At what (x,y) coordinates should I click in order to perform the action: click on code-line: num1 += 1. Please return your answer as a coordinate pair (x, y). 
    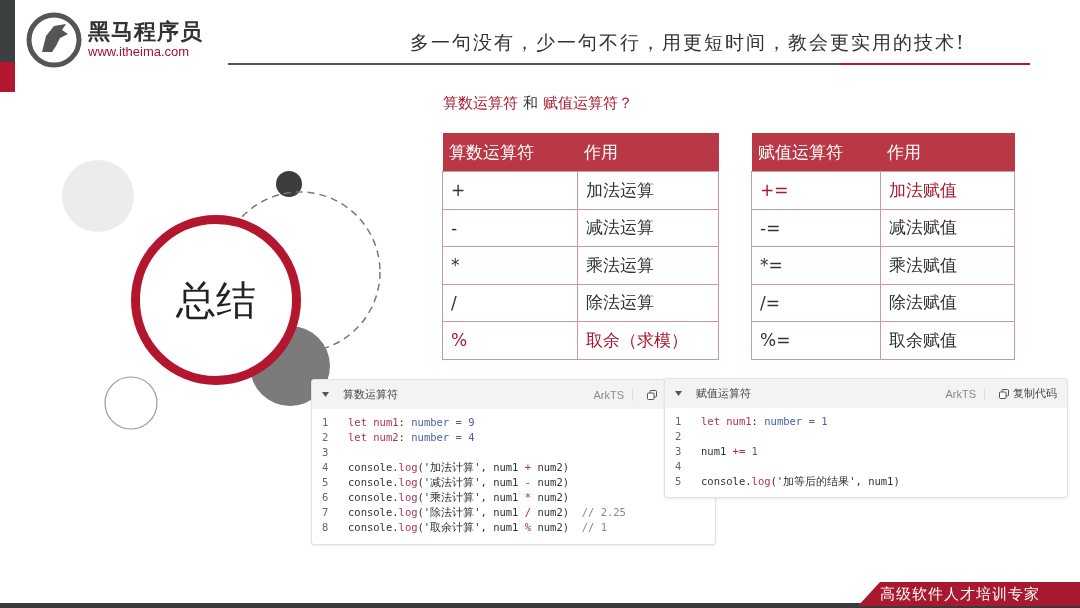
    Looking at the image, I should click on (729, 451).